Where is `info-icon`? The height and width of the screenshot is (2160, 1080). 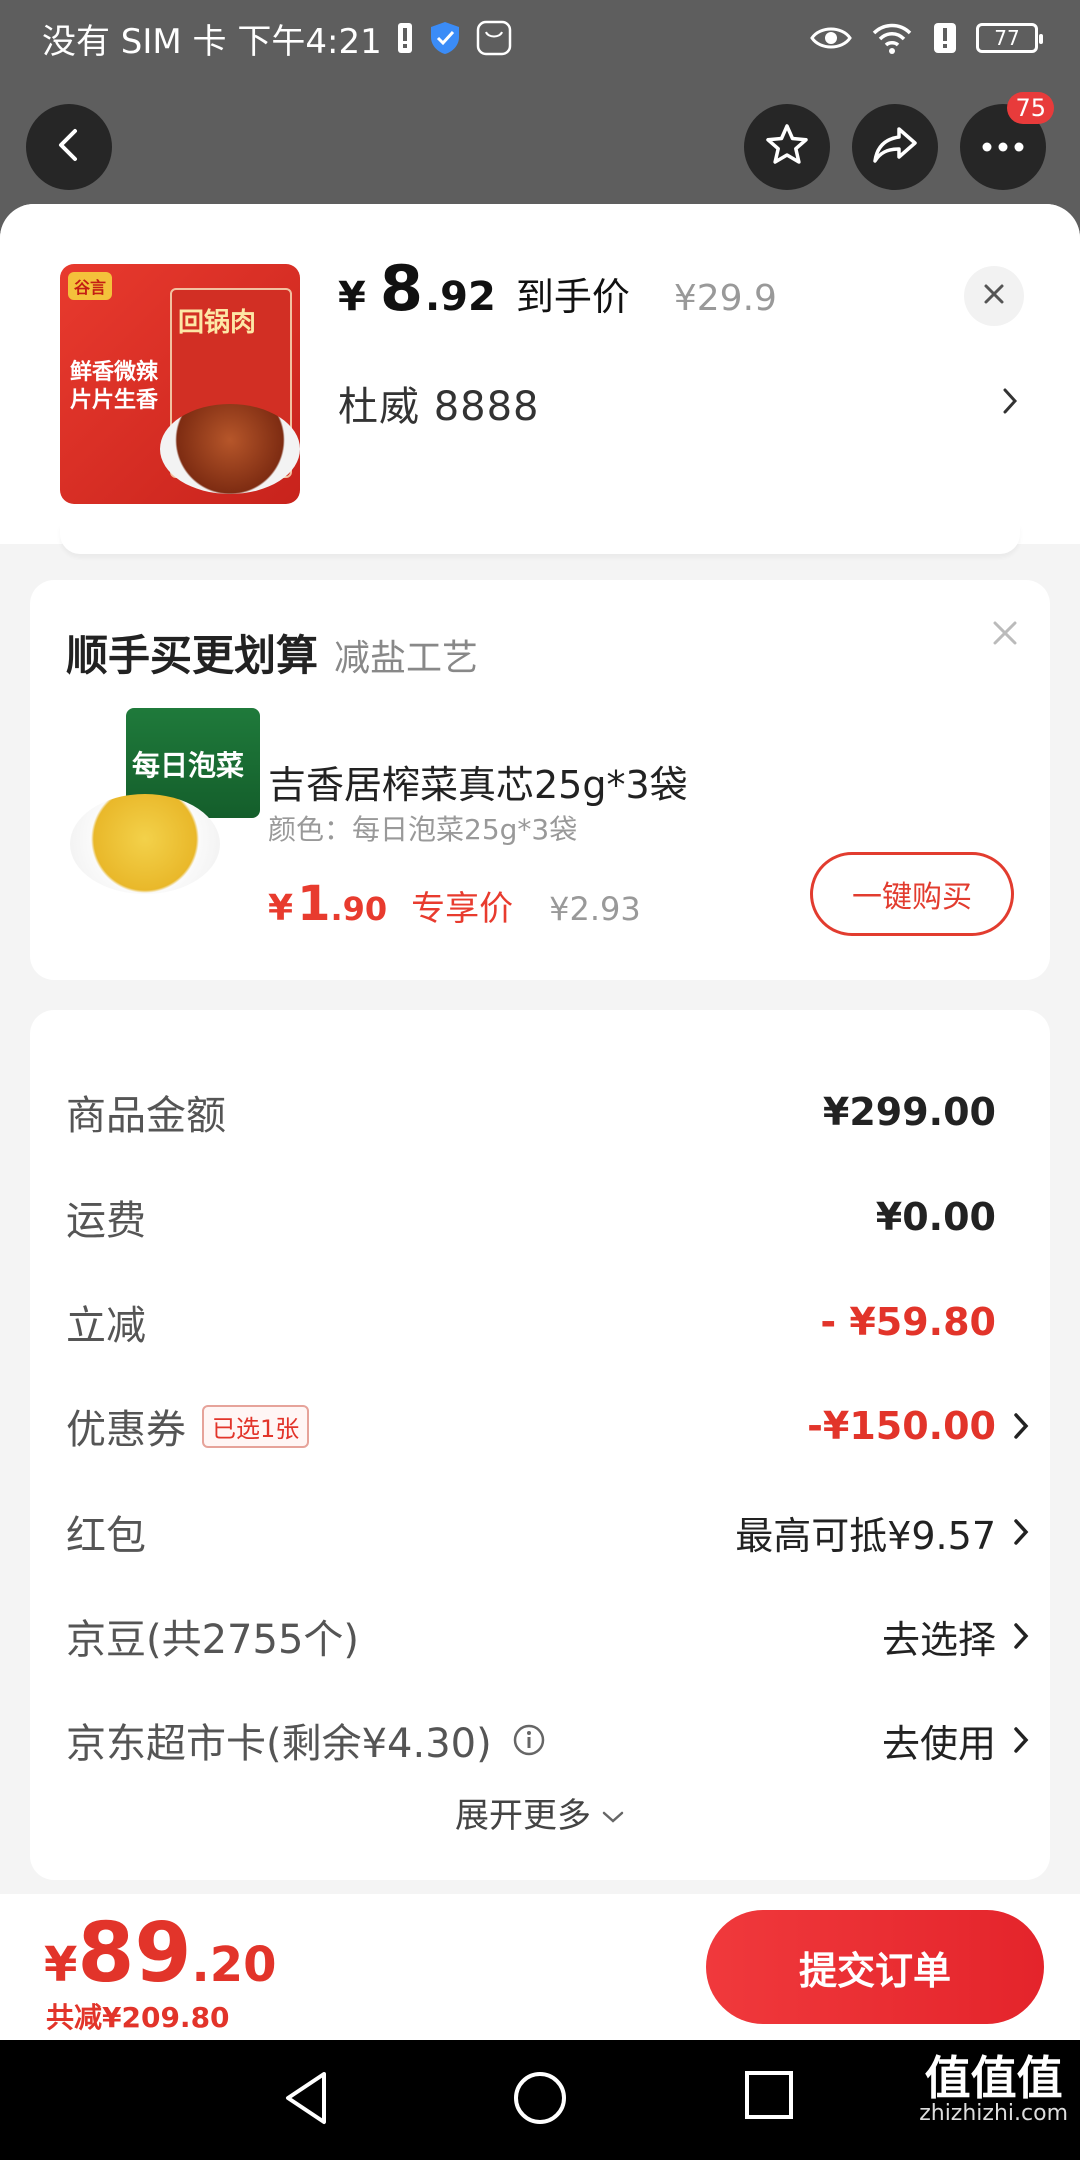
info-icon is located at coordinates (529, 1740).